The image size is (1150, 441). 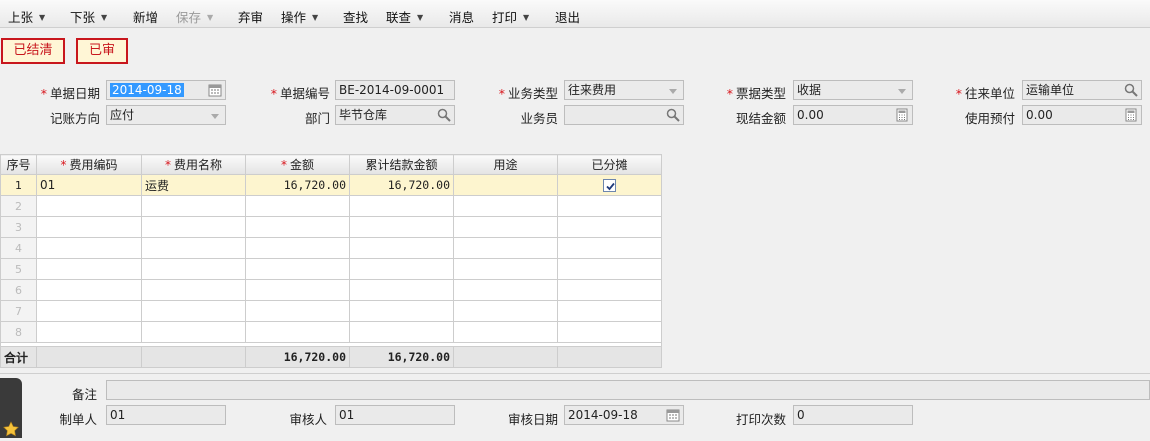 I want to click on biz-type-select: 往来费用, so click(x=624, y=90).